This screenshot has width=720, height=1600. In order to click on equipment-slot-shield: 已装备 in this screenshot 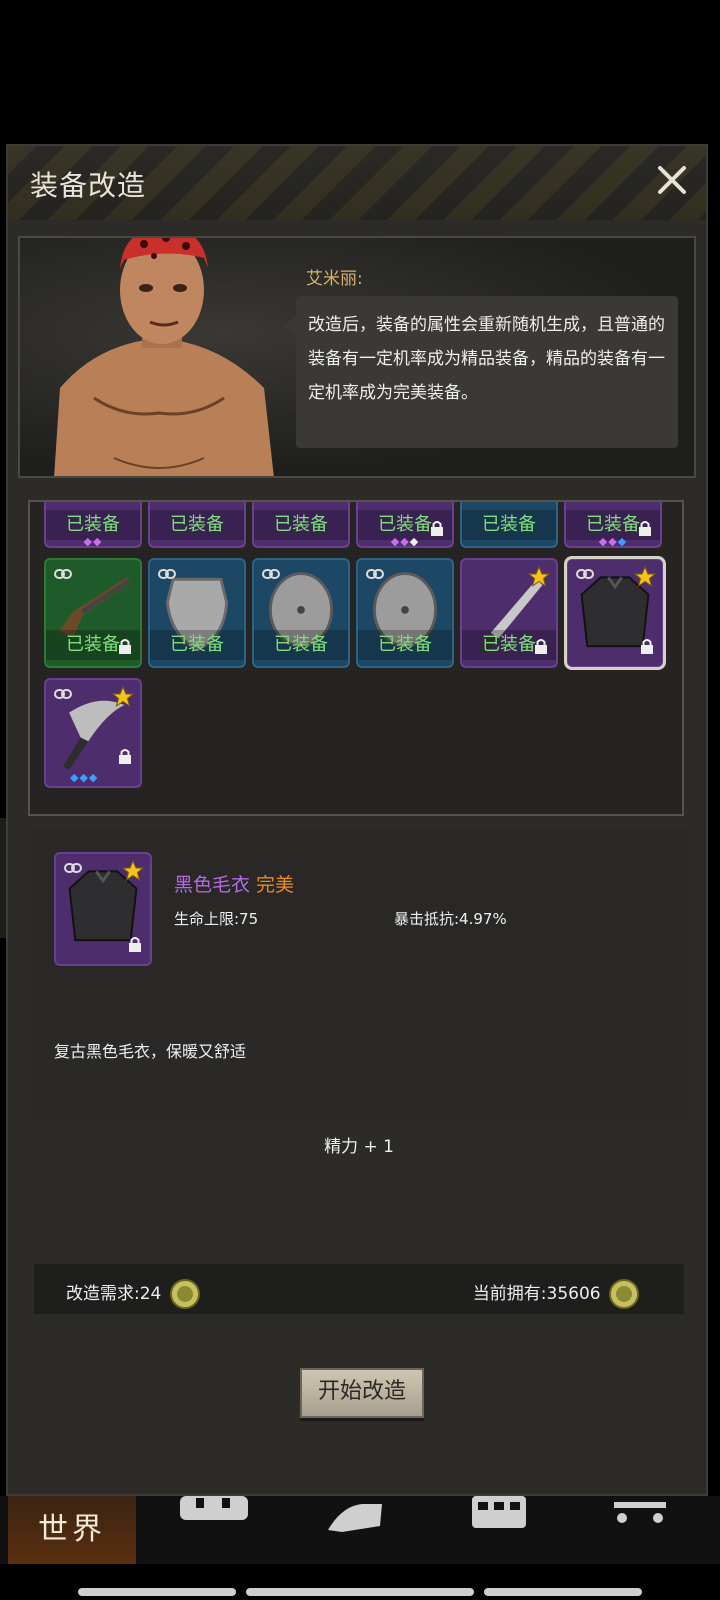, I will do `click(197, 613)`.